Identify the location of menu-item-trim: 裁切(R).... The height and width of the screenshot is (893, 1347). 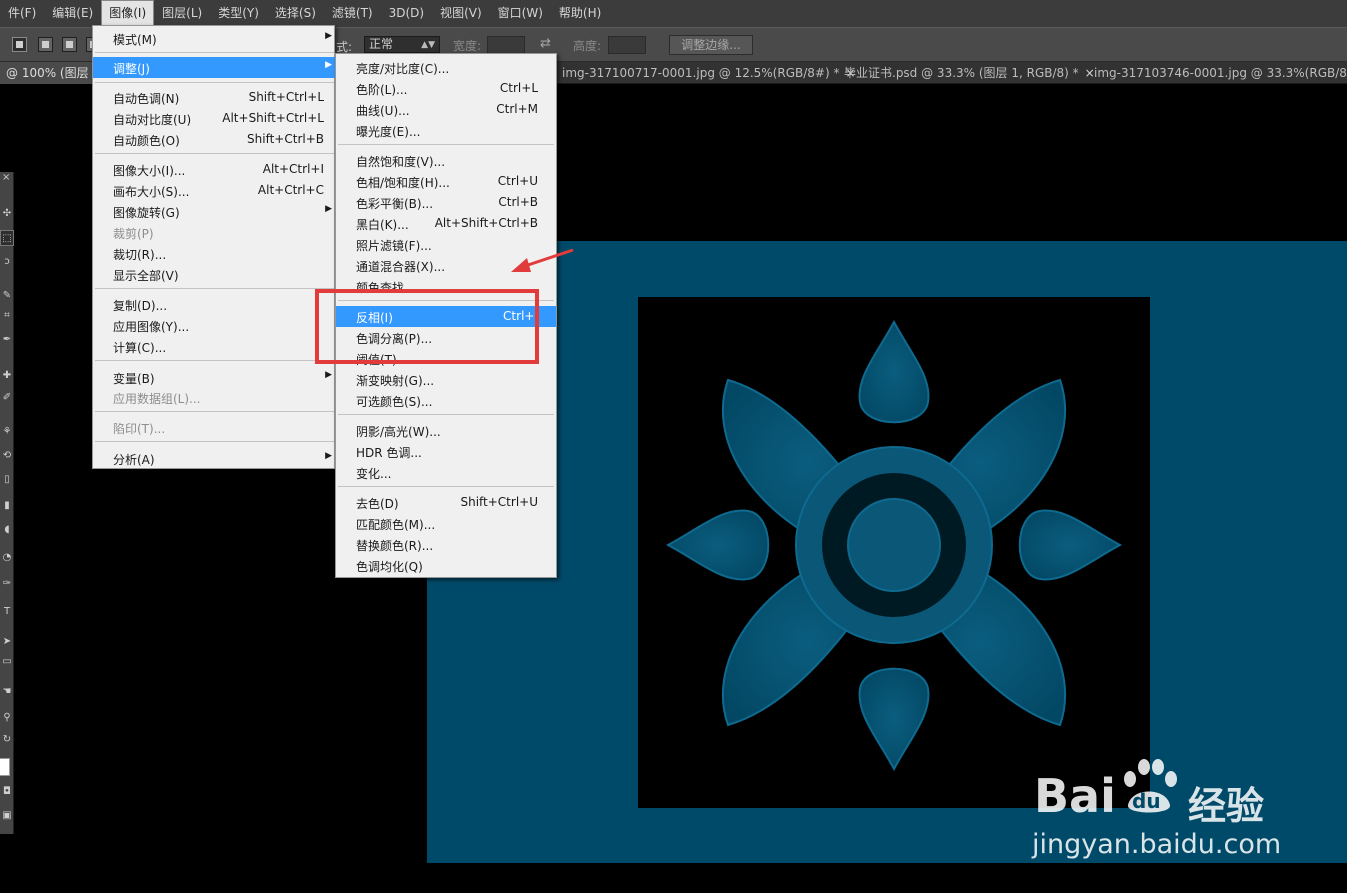
(214, 253).